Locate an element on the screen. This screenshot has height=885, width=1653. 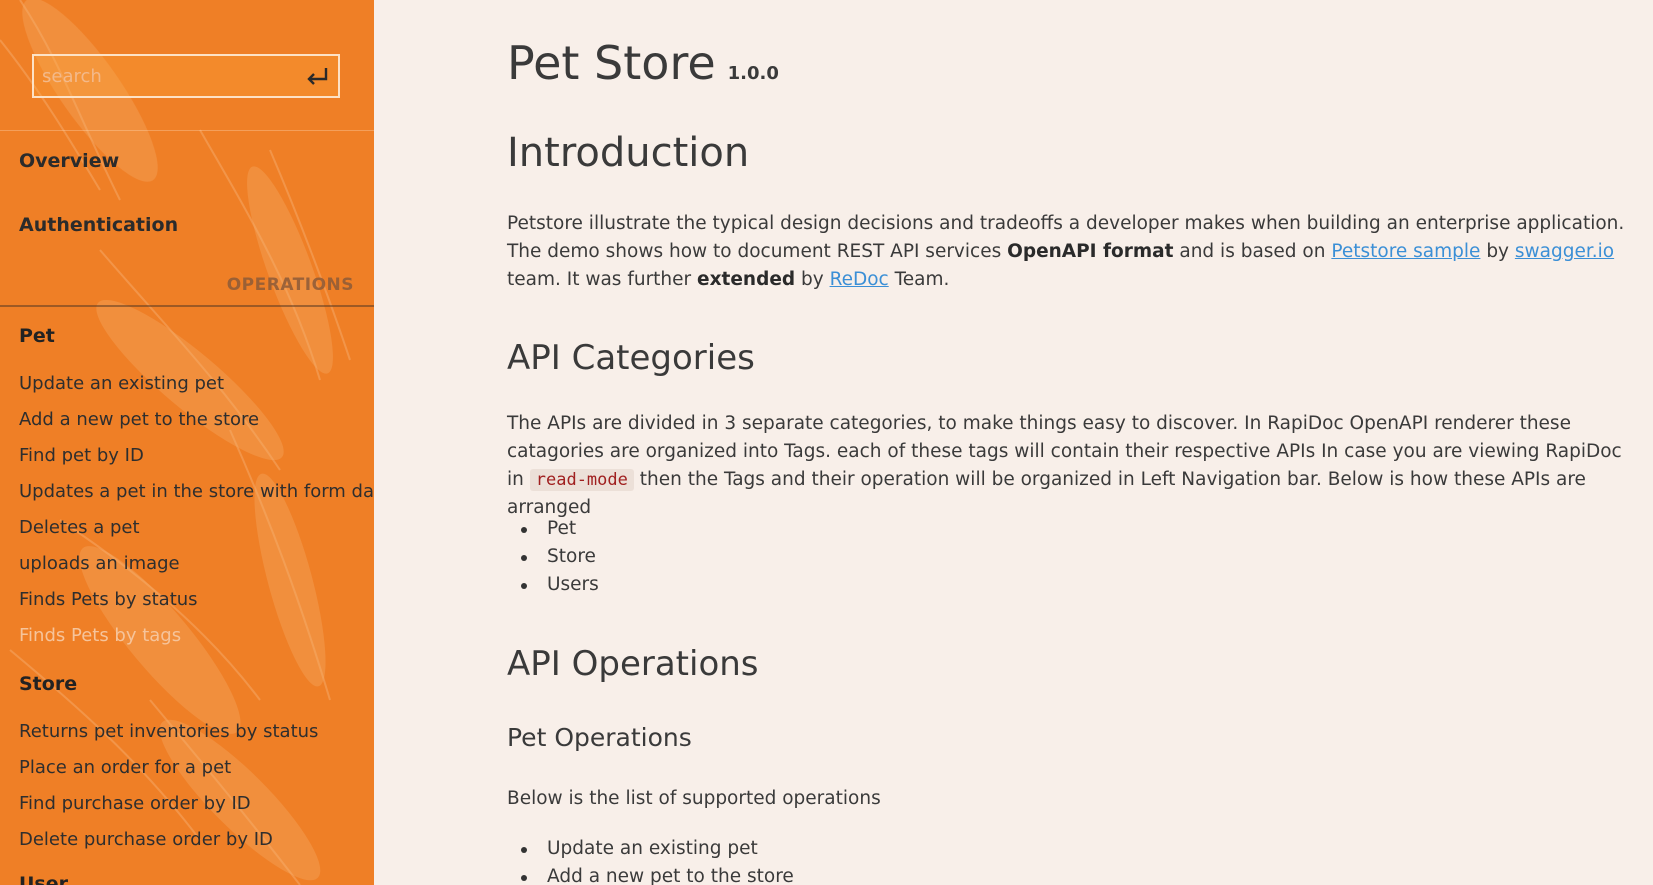
sidebar-op-item-active: Finds Pets by tags is located at coordinates (100, 635).